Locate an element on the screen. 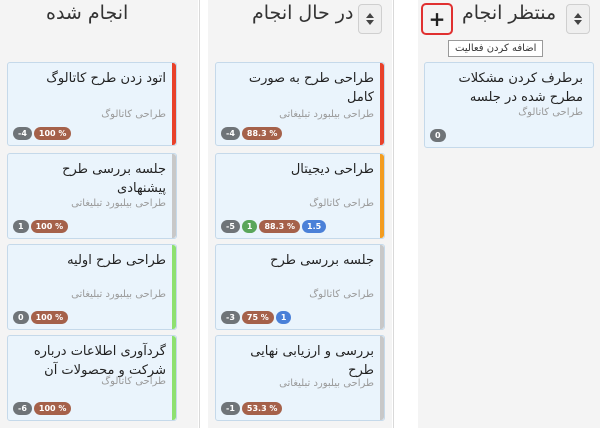 This screenshot has width=600, height=428. column-header: انجام شده is located at coordinates (99, 20).